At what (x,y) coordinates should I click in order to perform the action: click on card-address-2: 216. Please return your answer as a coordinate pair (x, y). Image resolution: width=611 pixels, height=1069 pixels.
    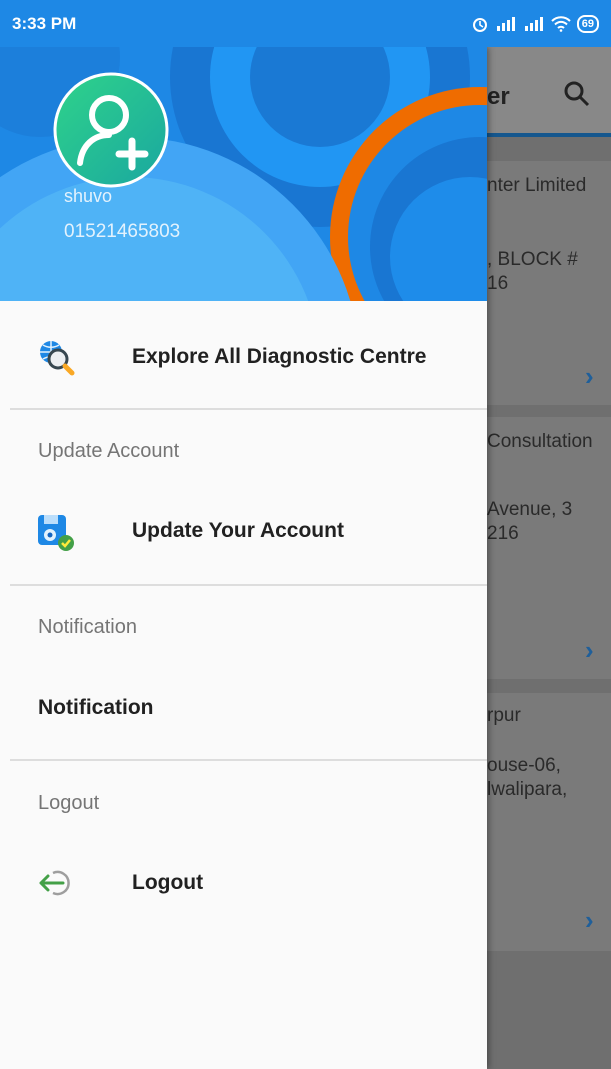
    Looking at the image, I should click on (503, 533).